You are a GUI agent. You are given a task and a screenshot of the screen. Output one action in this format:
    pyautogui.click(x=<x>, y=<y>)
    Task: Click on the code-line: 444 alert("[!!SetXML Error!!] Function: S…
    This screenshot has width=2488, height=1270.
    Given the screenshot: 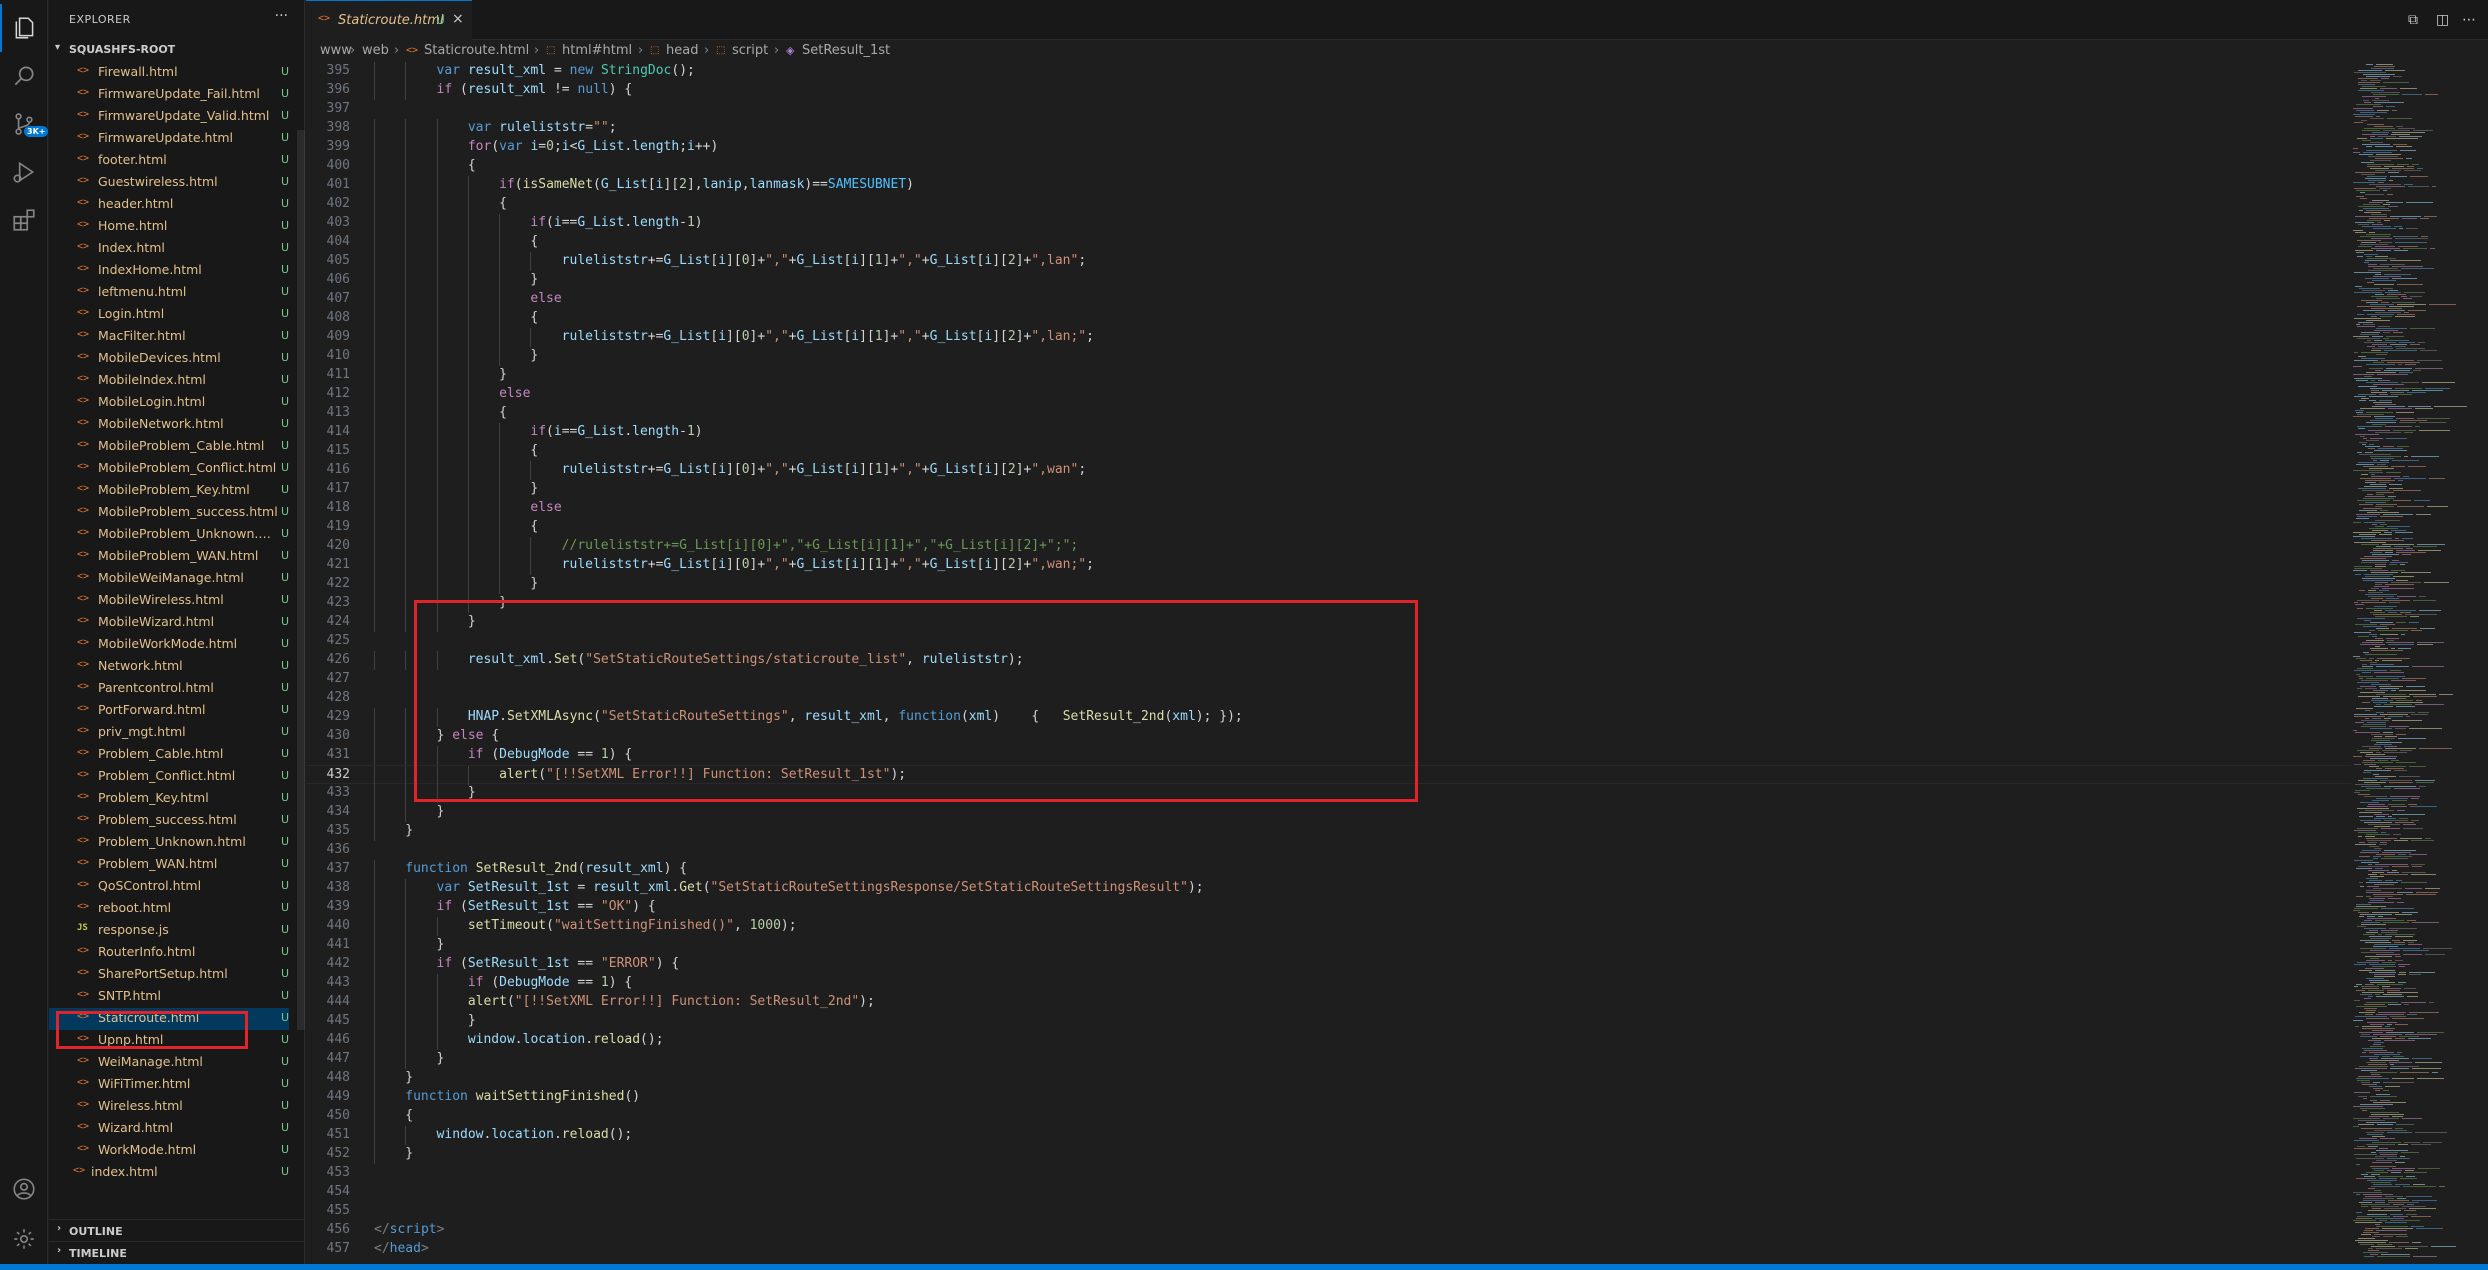 What is the action you would take?
    pyautogui.click(x=1328, y=1002)
    